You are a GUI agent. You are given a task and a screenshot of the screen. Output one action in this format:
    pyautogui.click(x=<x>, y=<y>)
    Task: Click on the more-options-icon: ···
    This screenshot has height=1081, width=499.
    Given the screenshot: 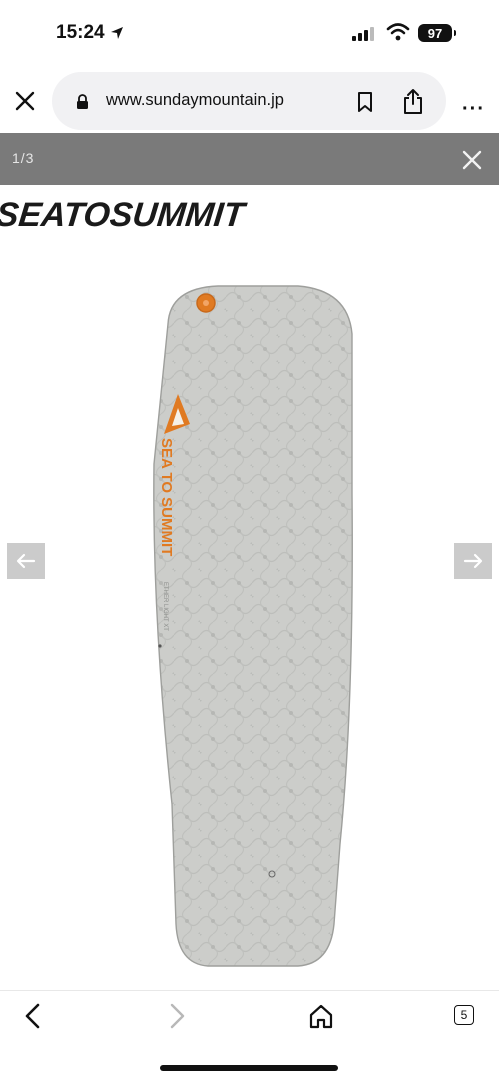 What is the action you would take?
    pyautogui.click(x=473, y=109)
    